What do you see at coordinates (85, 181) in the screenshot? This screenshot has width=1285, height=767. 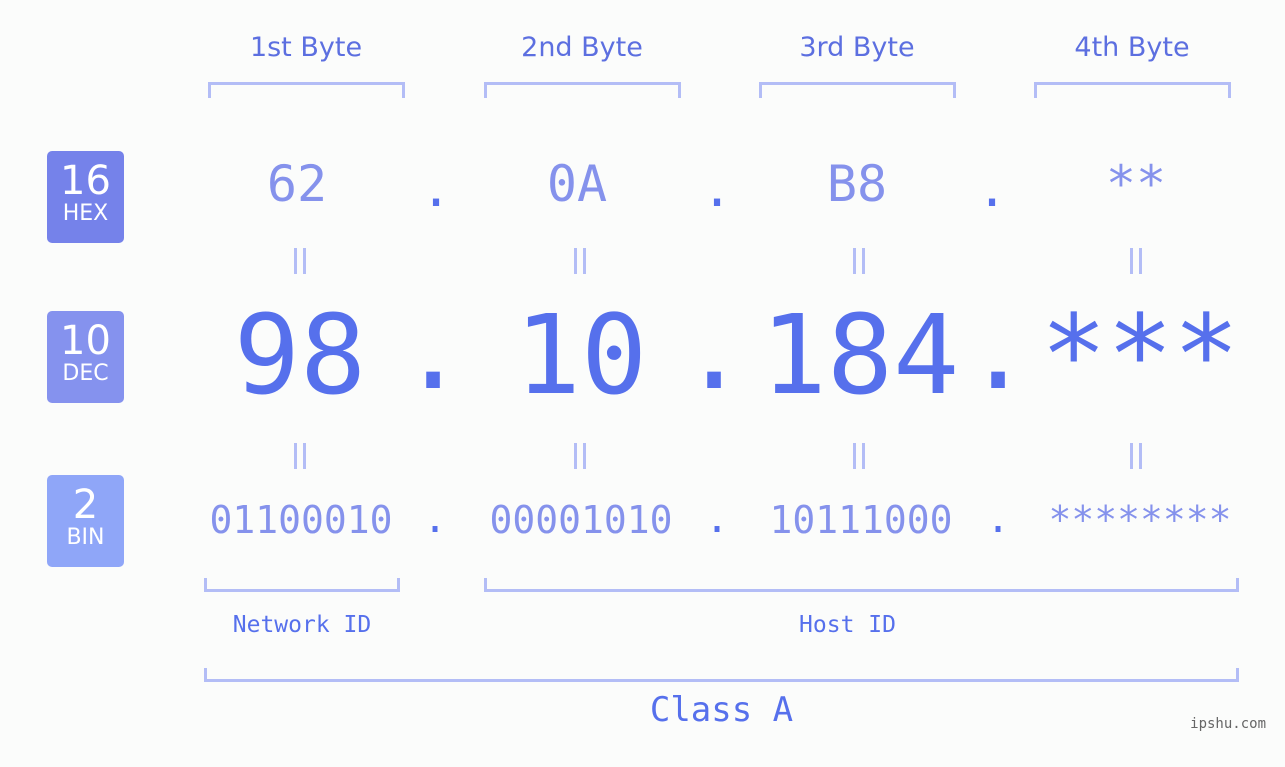 I see `hex-base: 16` at bounding box center [85, 181].